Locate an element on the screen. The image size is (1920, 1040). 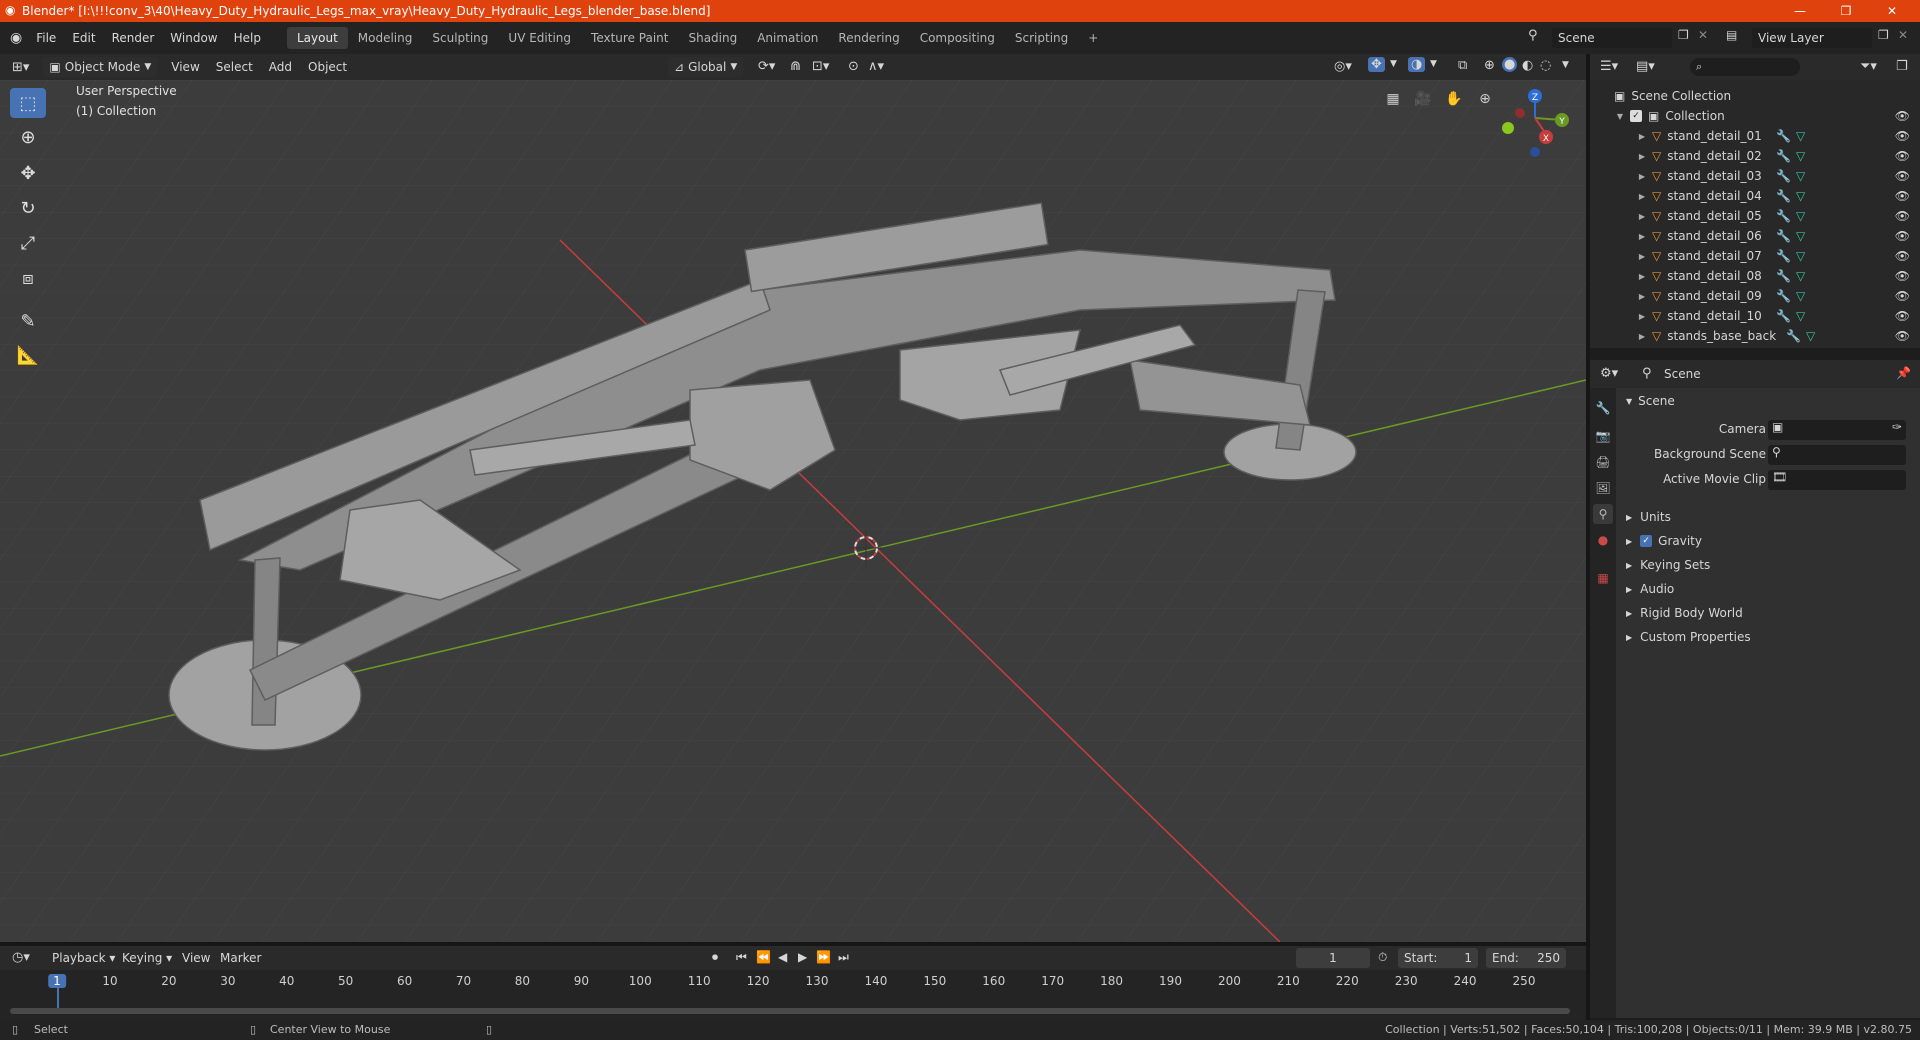
outliner-search-input: ⌕ is located at coordinates (1745, 67).